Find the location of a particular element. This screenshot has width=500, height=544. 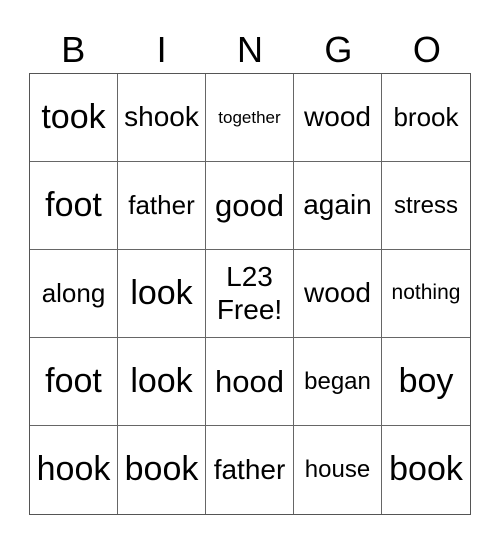

bingo-cell: nothing is located at coordinates (426, 294).